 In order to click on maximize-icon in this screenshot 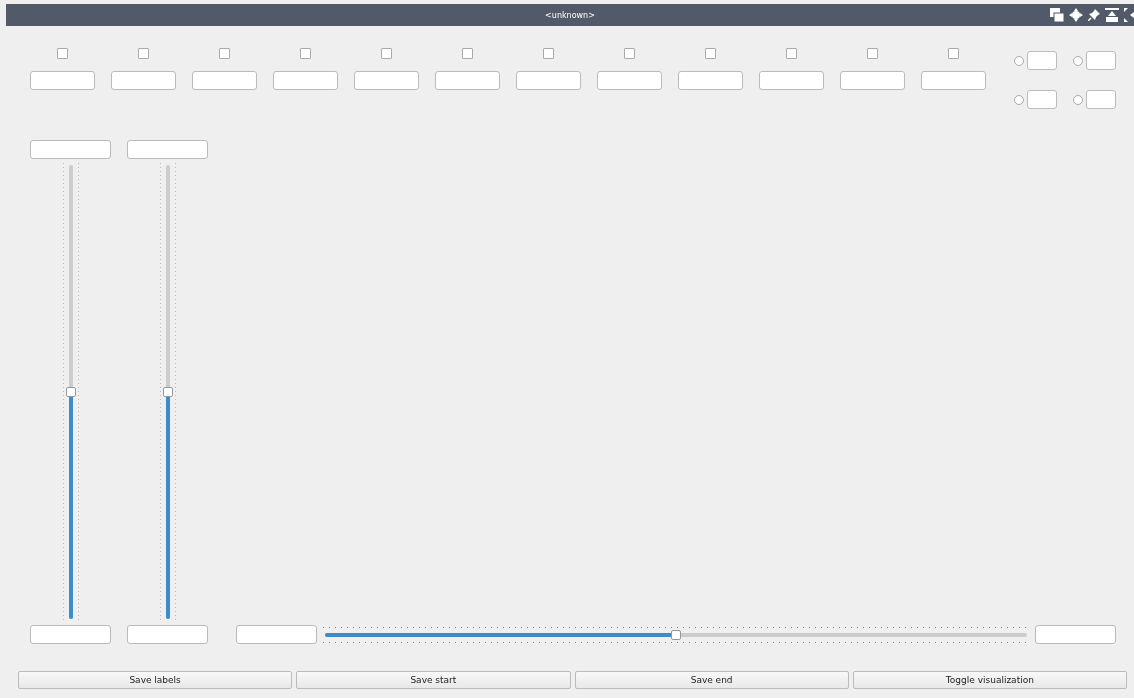, I will do `click(1112, 15)`.